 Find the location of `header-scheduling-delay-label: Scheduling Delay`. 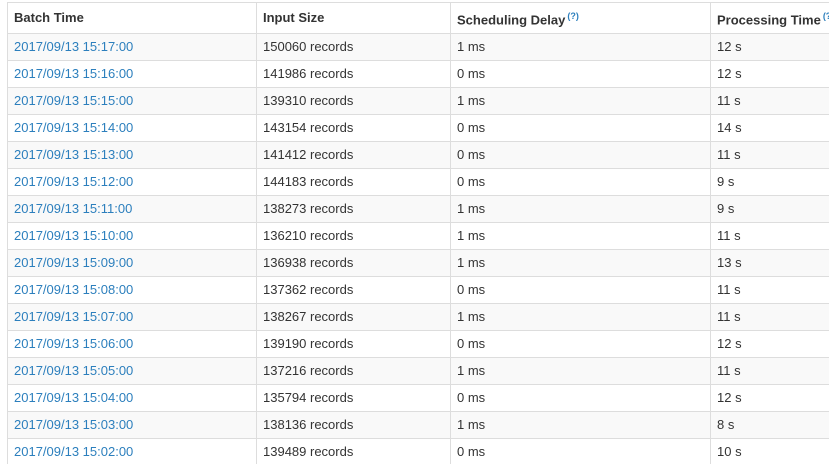

header-scheduling-delay-label: Scheduling Delay is located at coordinates (511, 20).